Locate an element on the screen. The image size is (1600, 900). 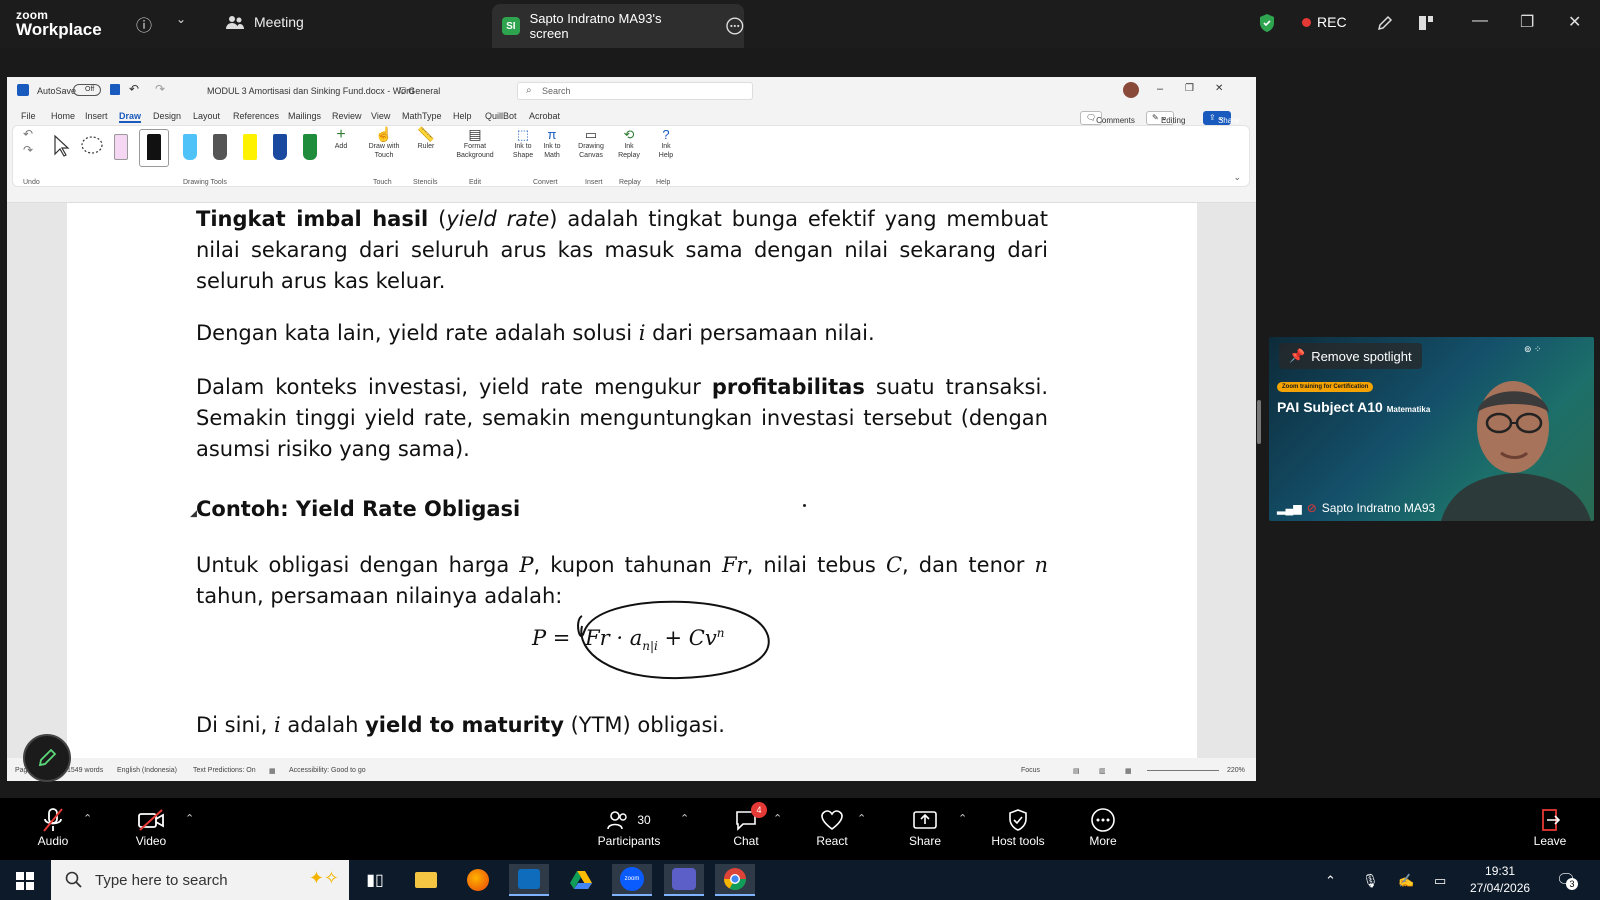
word-restore-icon: ❐ is located at coordinates (1189, 88).